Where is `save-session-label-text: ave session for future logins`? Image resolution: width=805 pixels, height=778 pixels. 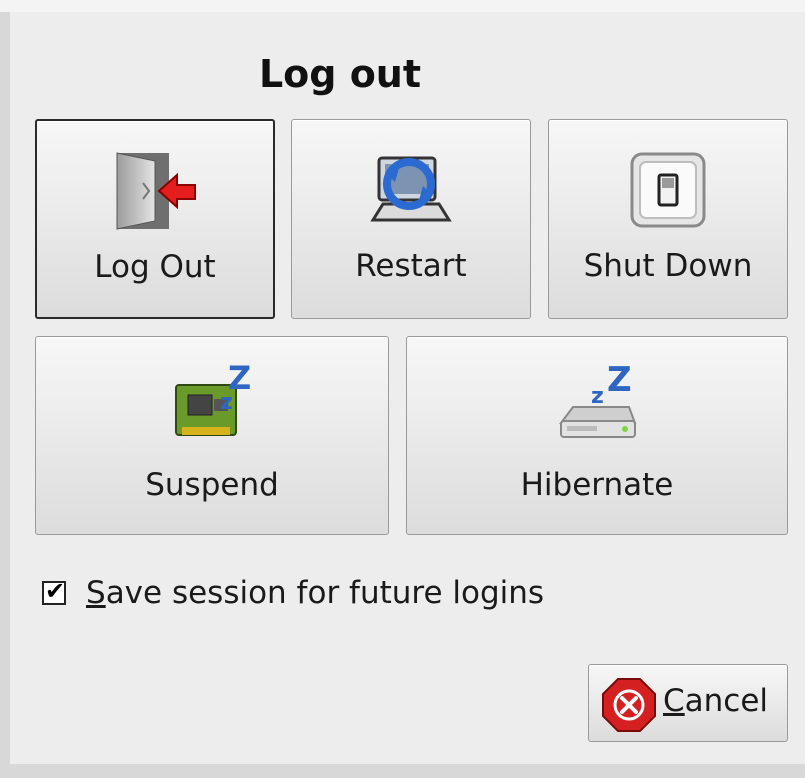 save-session-label-text: ave session for future logins is located at coordinates (325, 593).